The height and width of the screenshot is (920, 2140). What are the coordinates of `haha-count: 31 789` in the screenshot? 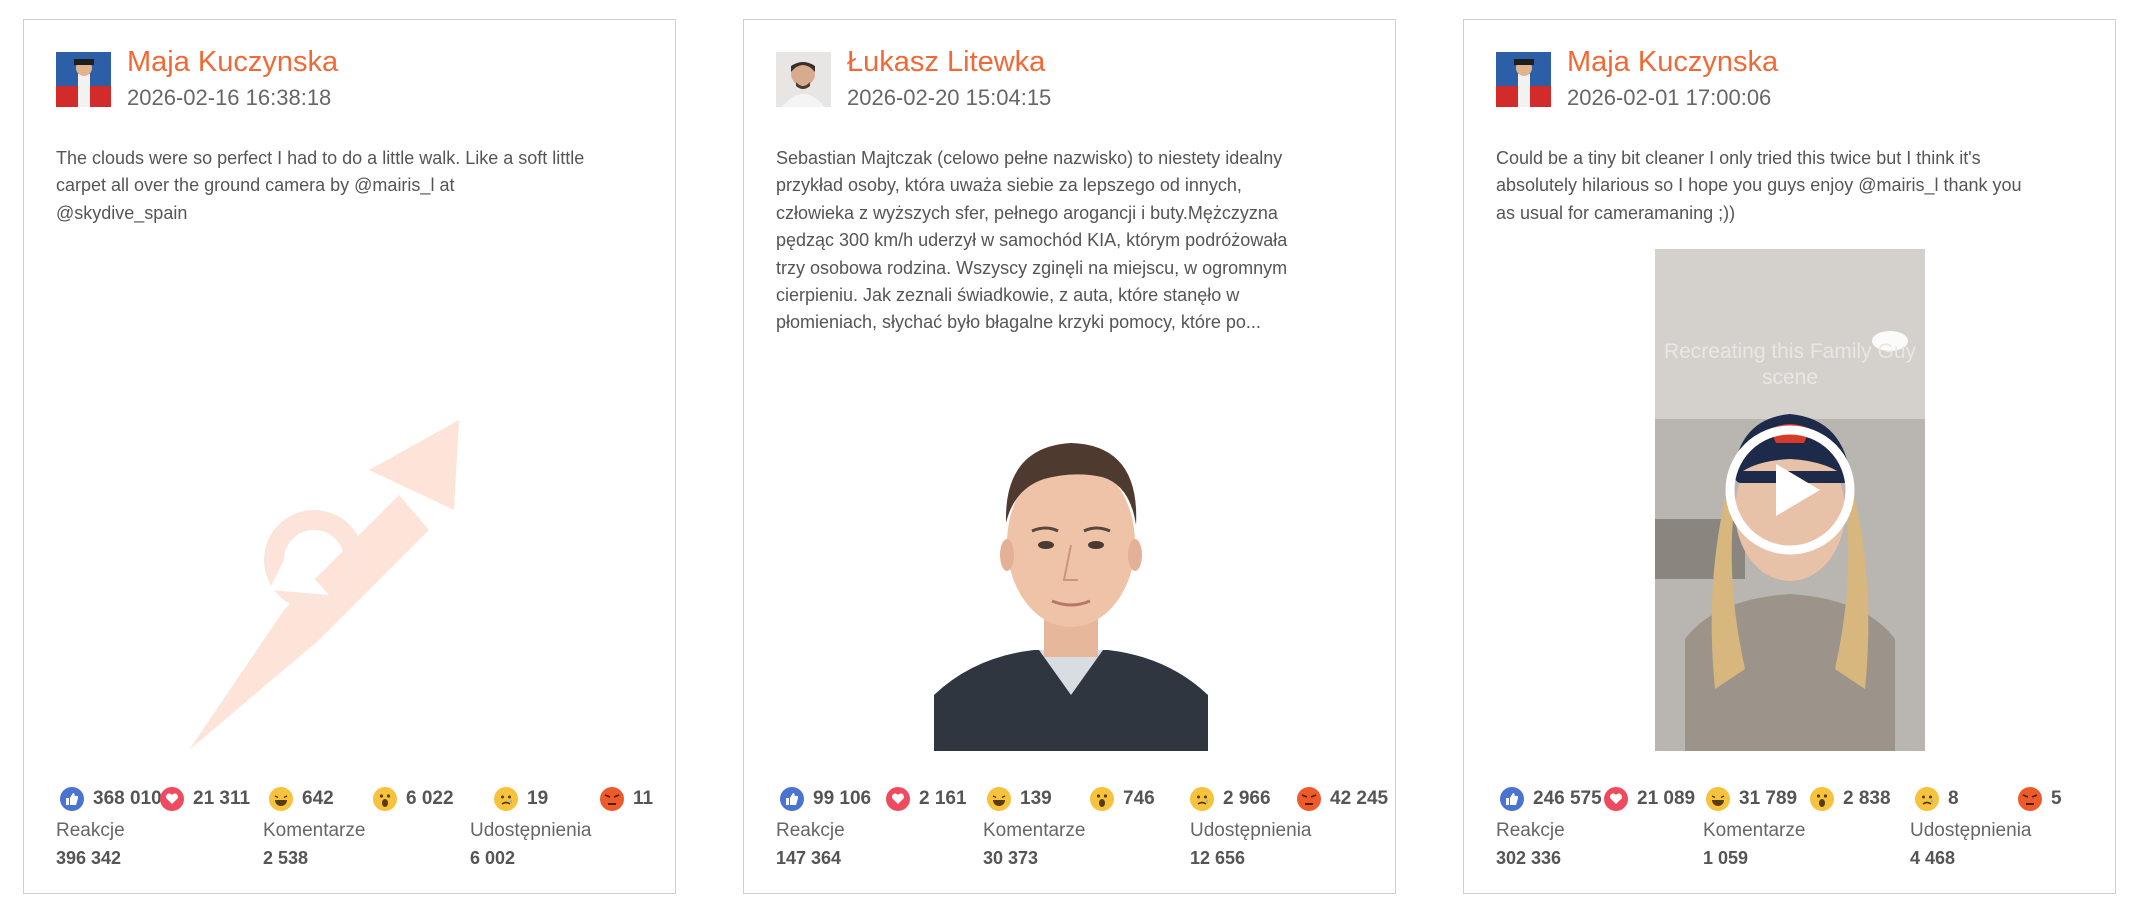 It's located at (1768, 798).